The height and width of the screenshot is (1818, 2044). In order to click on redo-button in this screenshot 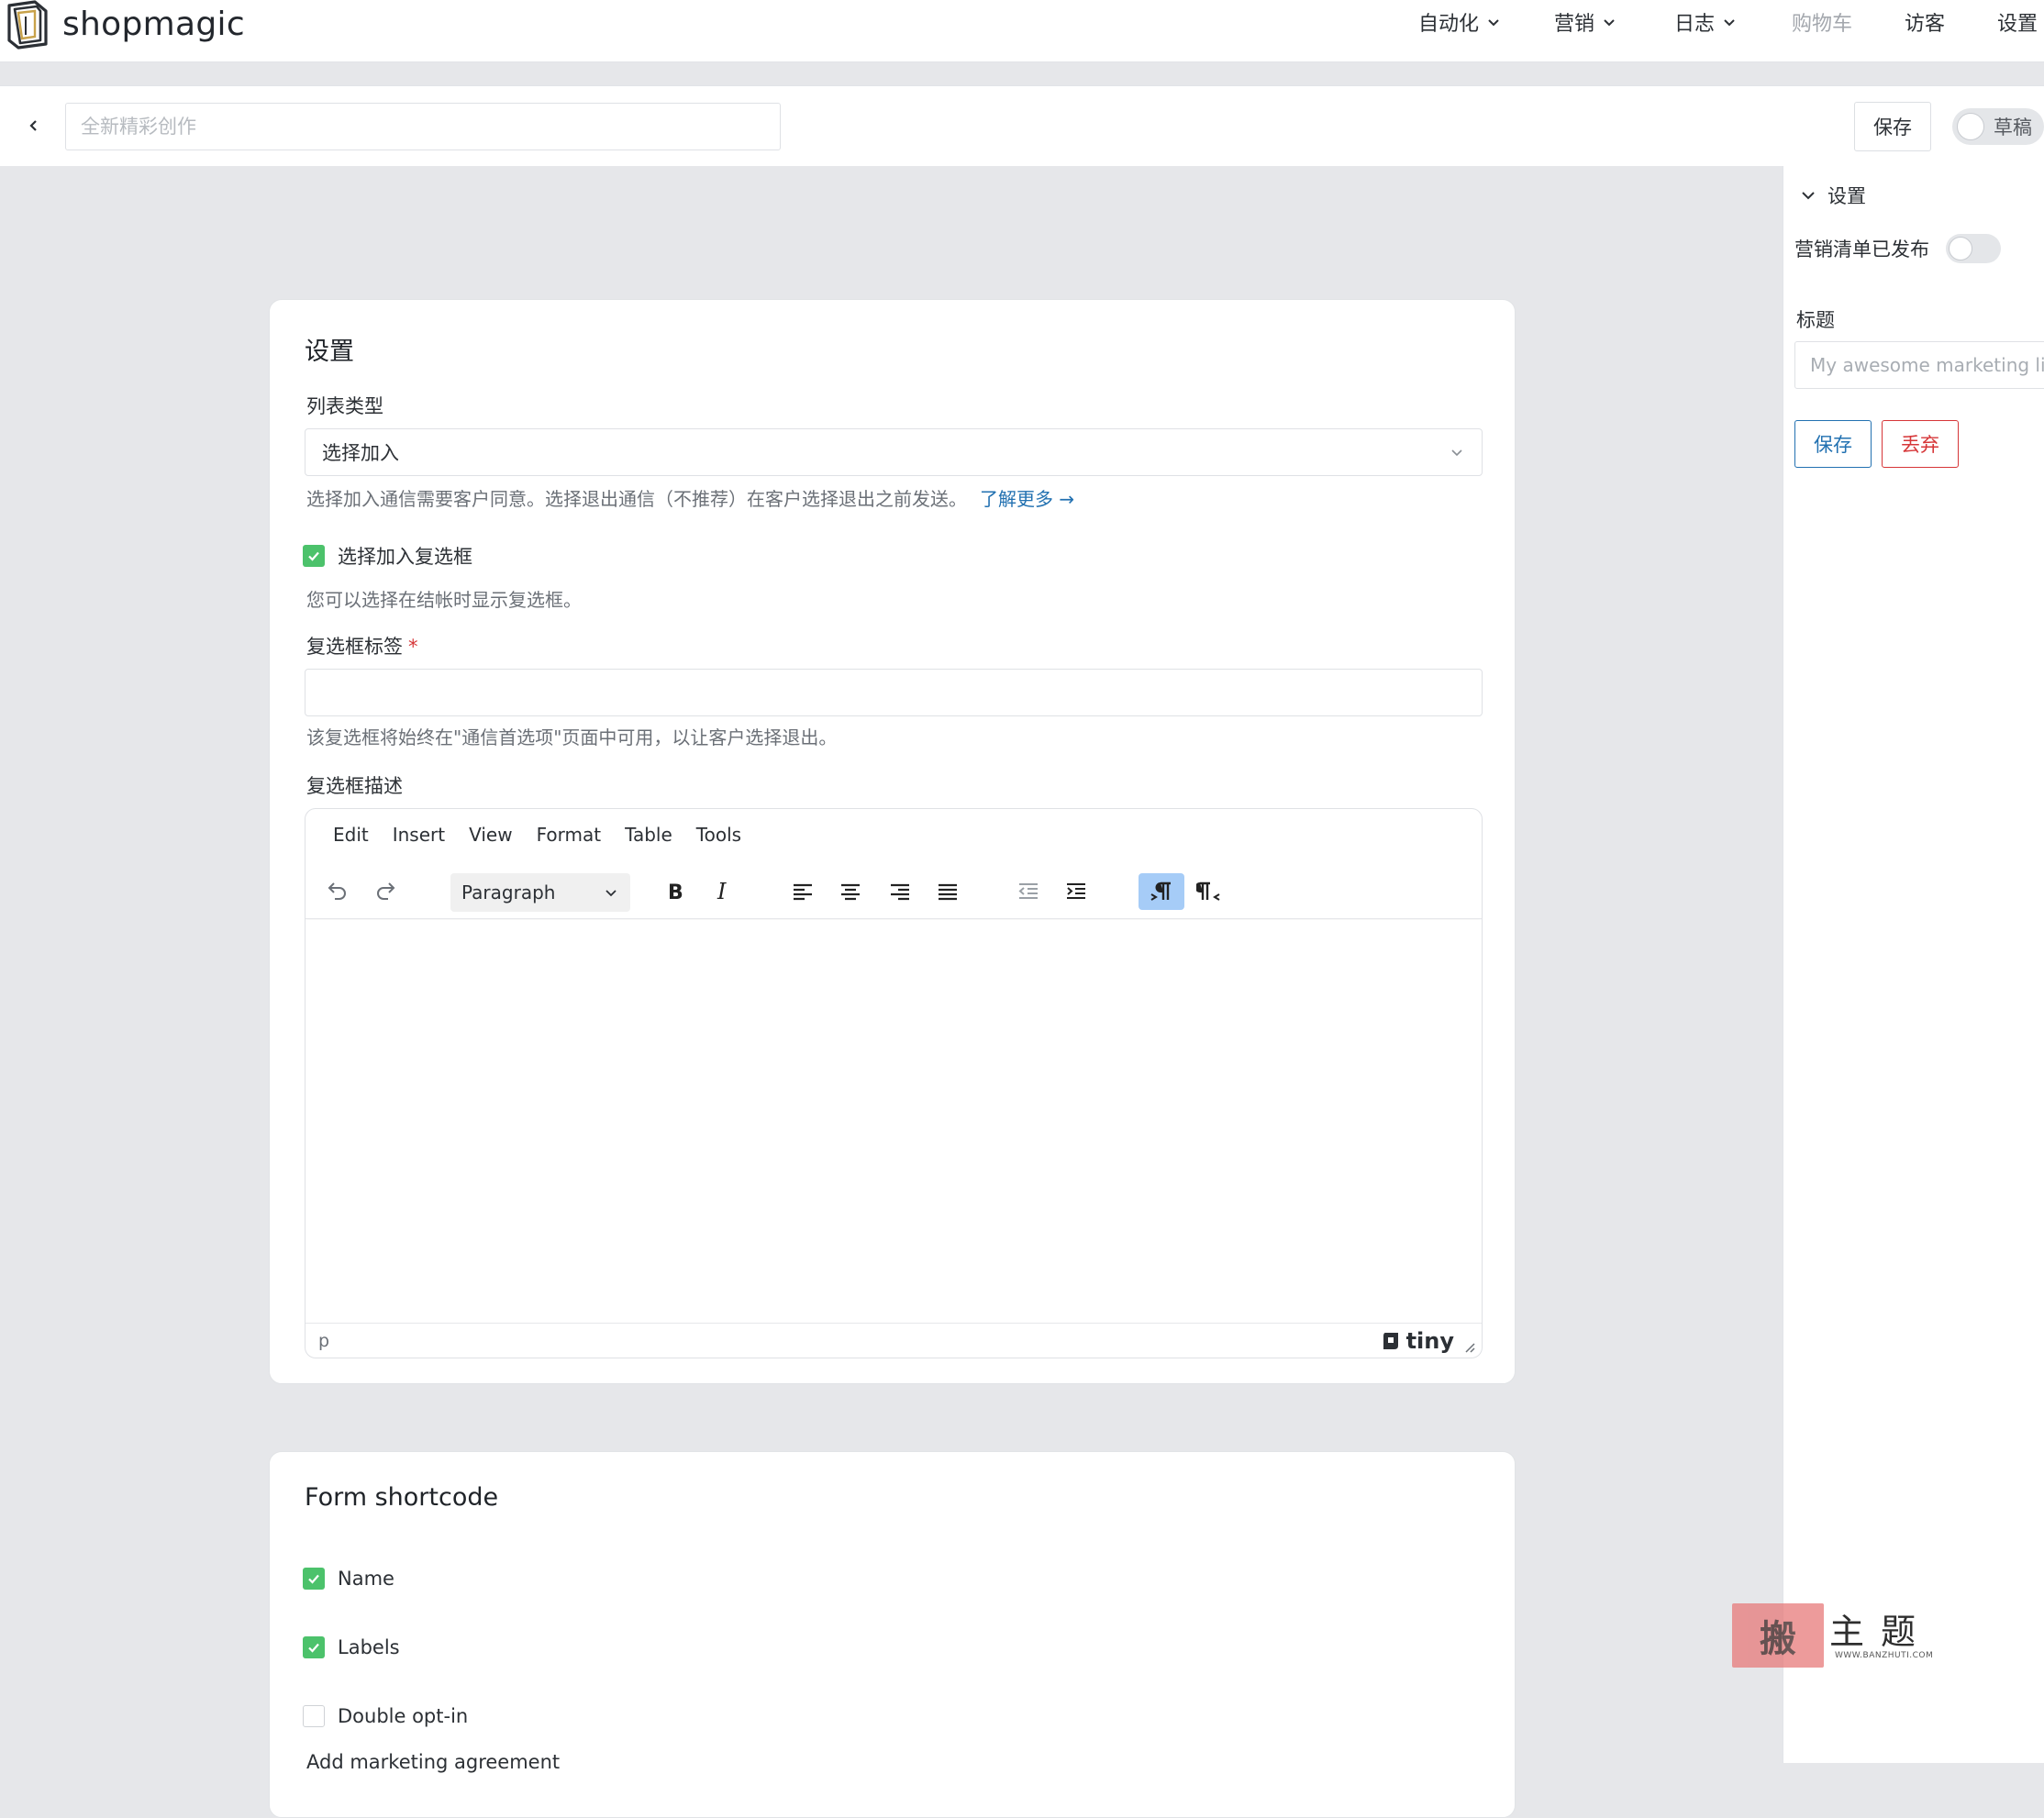, I will do `click(387, 891)`.